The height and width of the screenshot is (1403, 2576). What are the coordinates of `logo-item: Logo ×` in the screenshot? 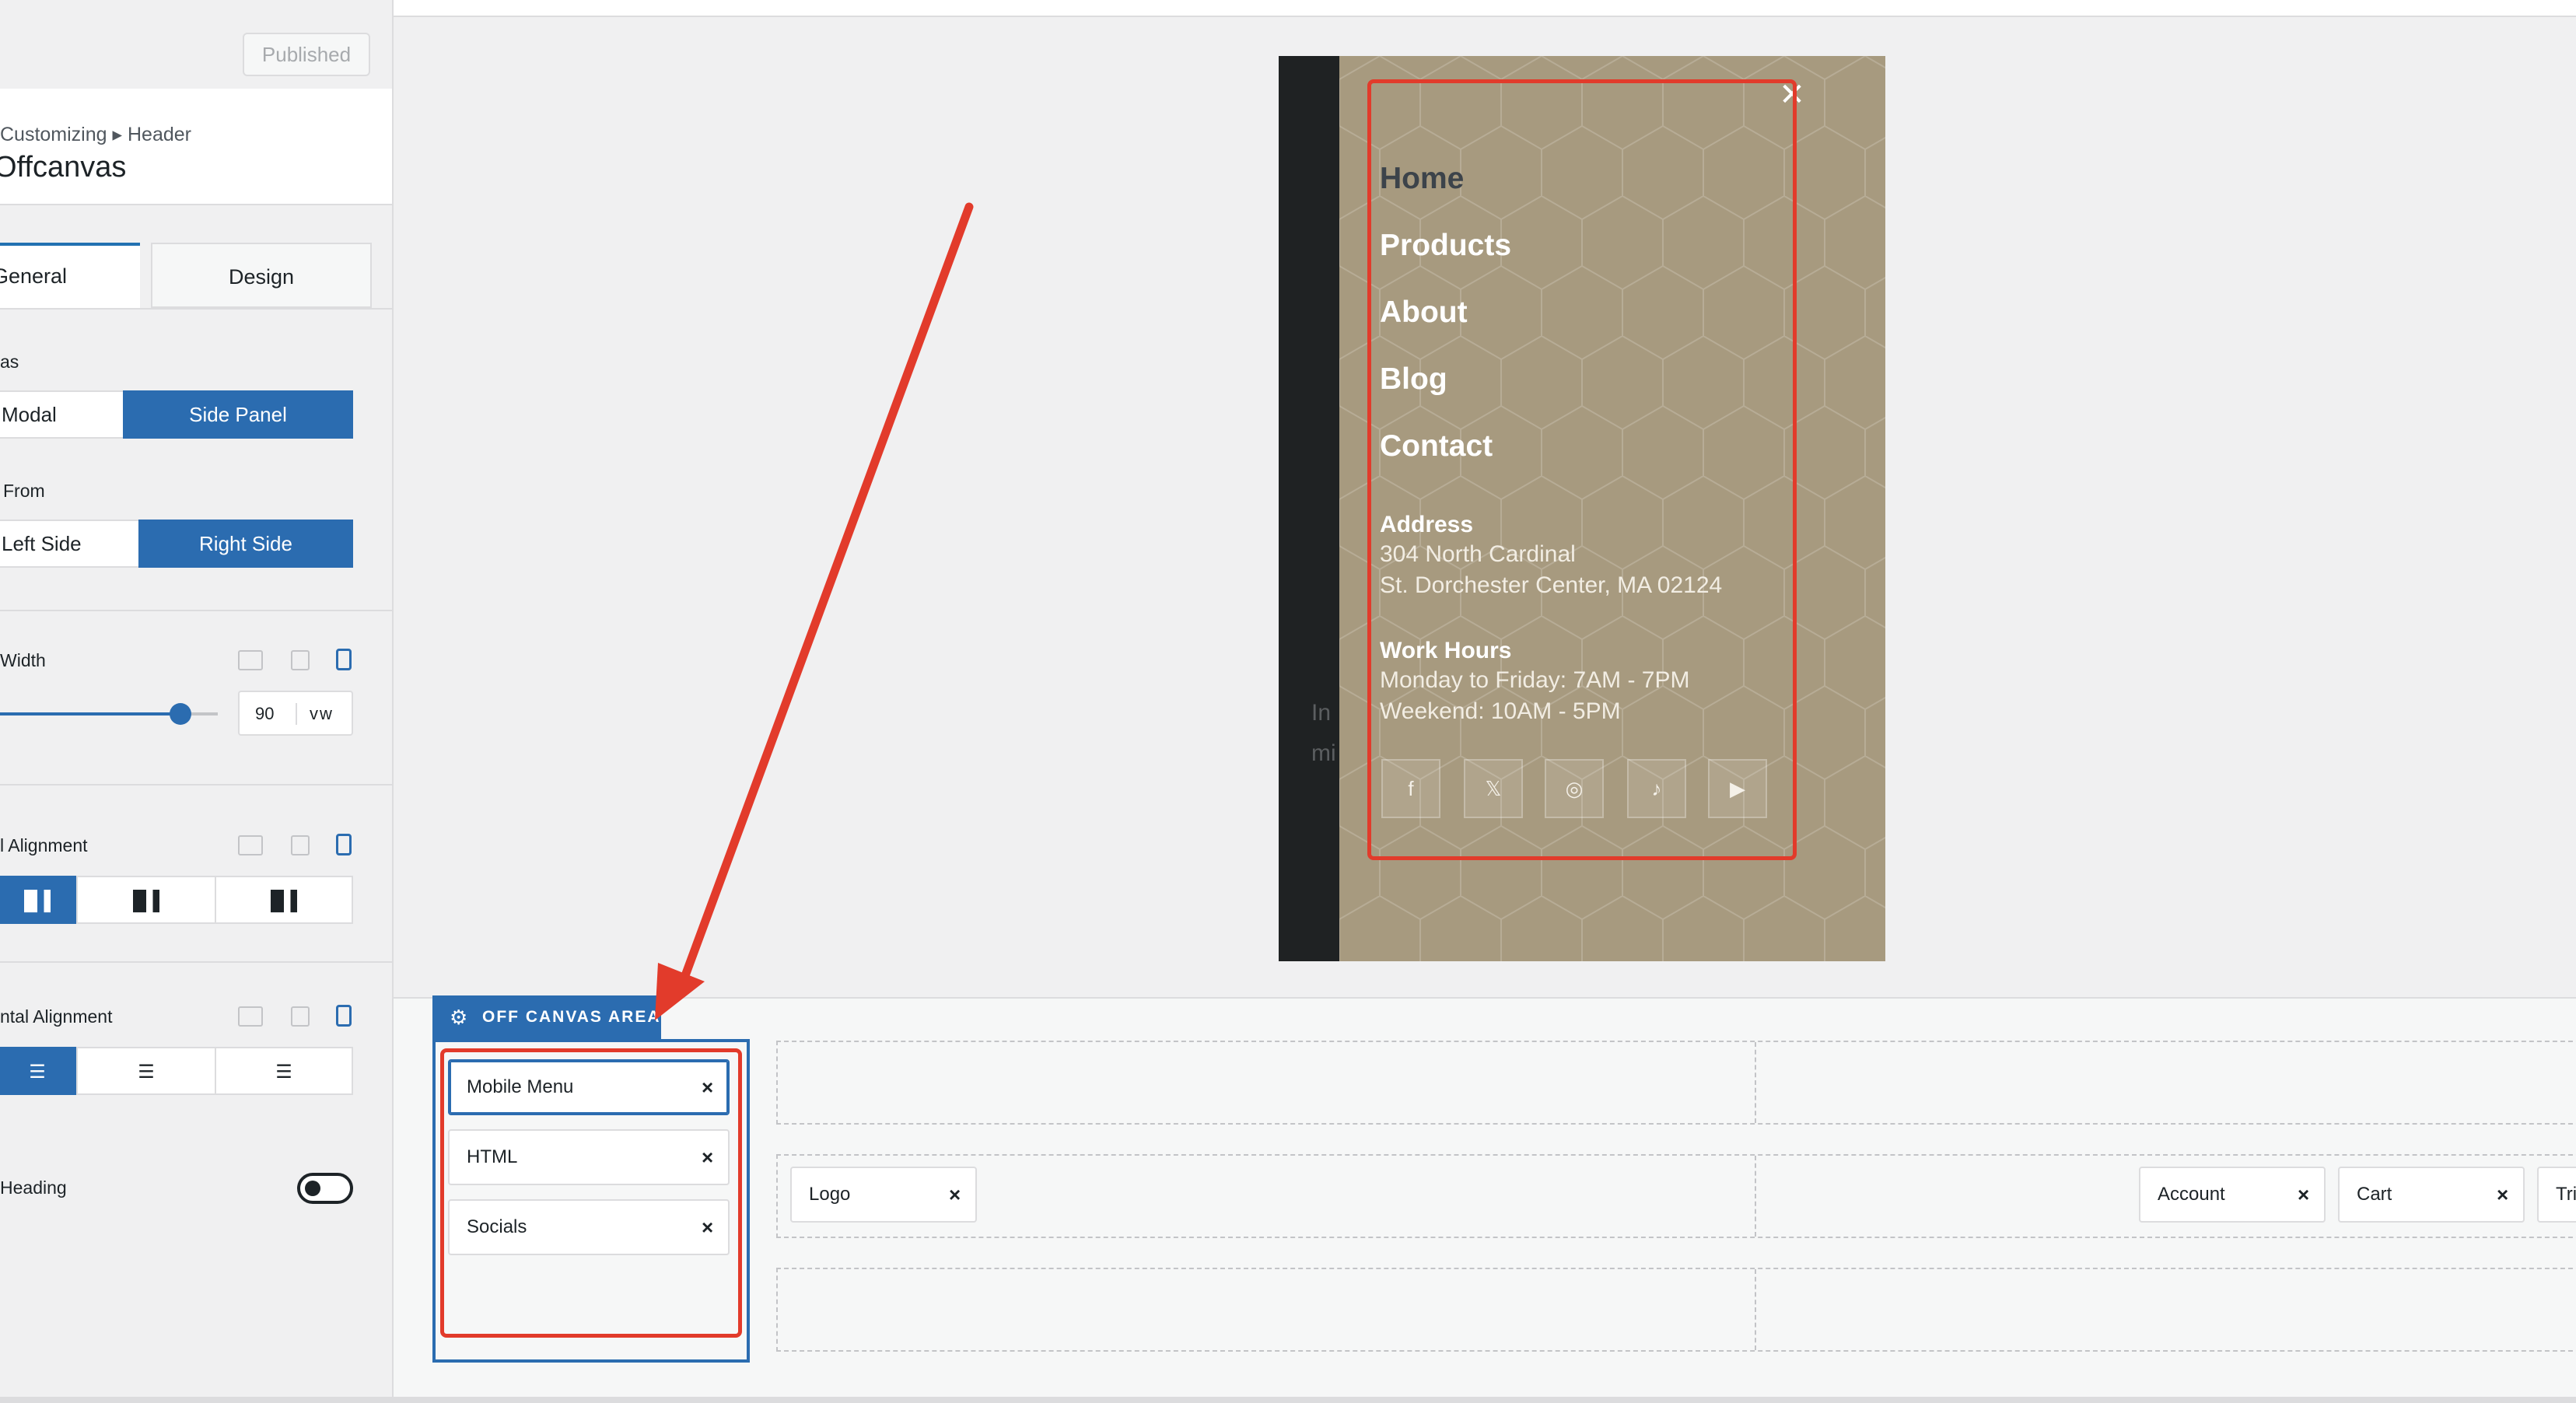 It's located at (884, 1195).